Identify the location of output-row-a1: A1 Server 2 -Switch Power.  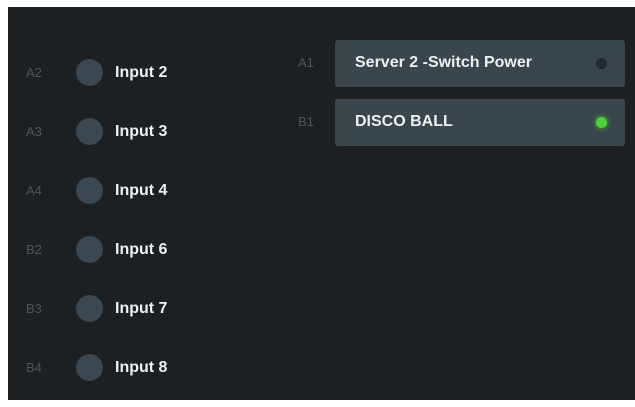
(462, 69).